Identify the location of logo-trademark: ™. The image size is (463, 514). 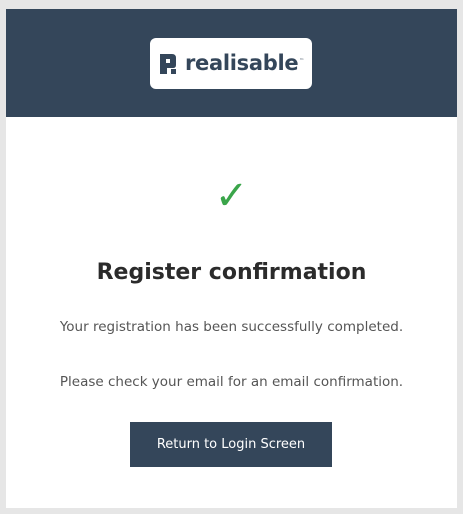
(301, 61).